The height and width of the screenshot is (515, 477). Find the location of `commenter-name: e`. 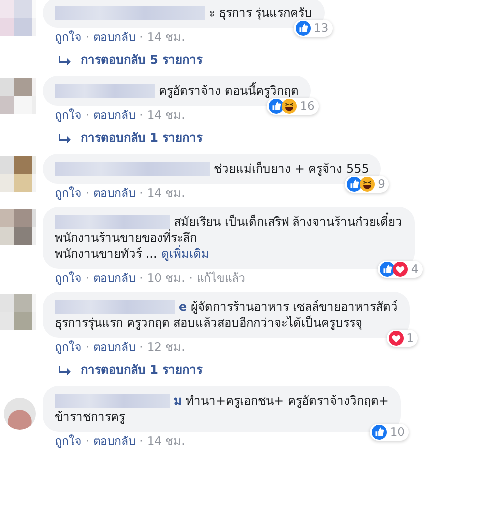

commenter-name: e is located at coordinates (183, 307).